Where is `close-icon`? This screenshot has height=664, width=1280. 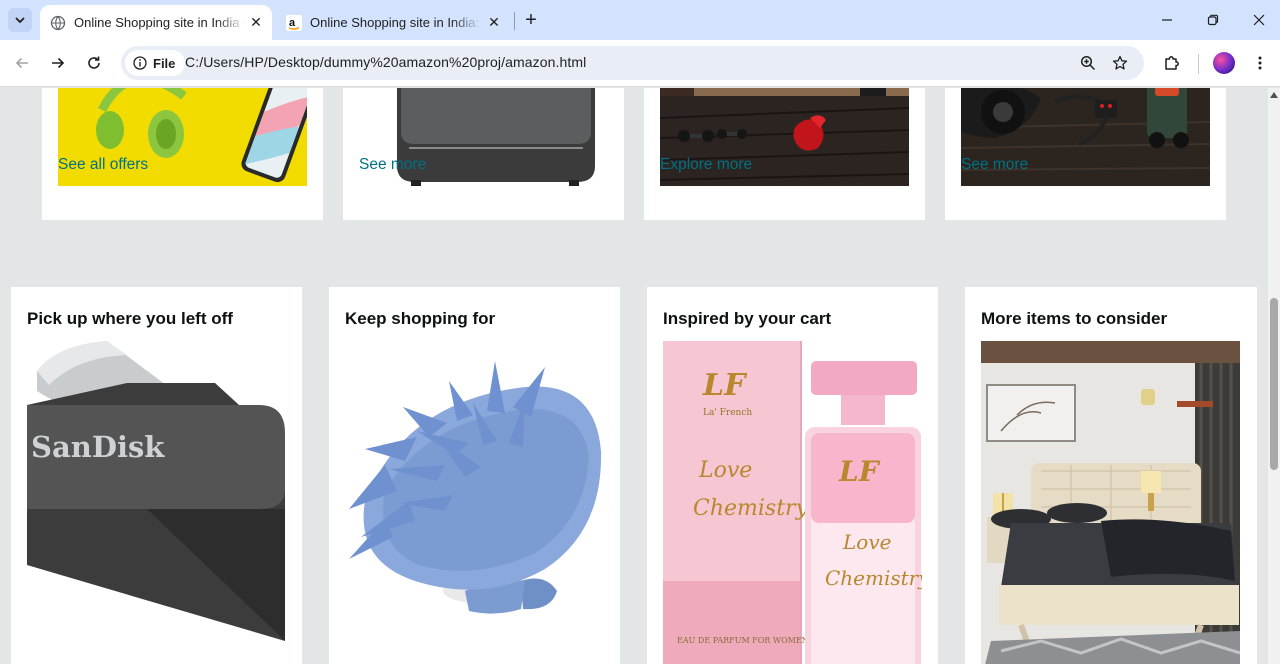
close-icon is located at coordinates (1259, 20).